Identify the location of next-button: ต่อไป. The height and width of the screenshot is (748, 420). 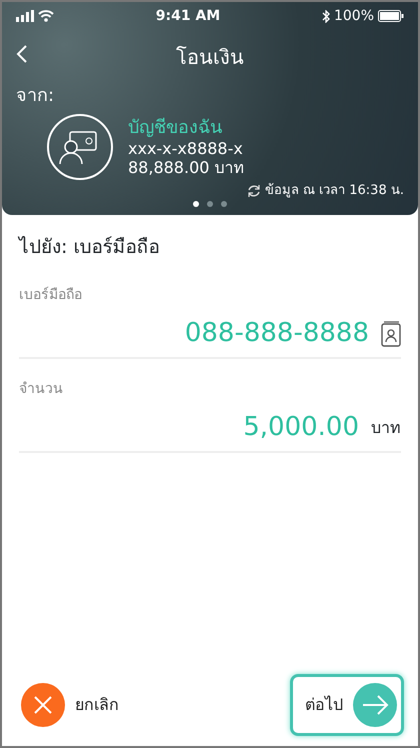
(347, 705).